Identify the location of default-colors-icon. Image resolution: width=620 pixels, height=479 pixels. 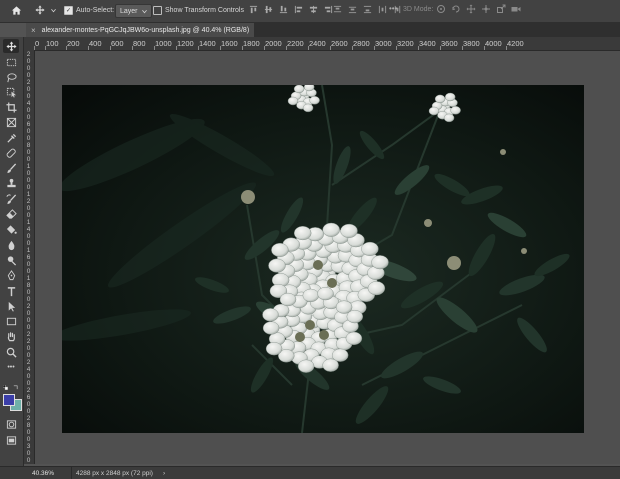
(5, 387).